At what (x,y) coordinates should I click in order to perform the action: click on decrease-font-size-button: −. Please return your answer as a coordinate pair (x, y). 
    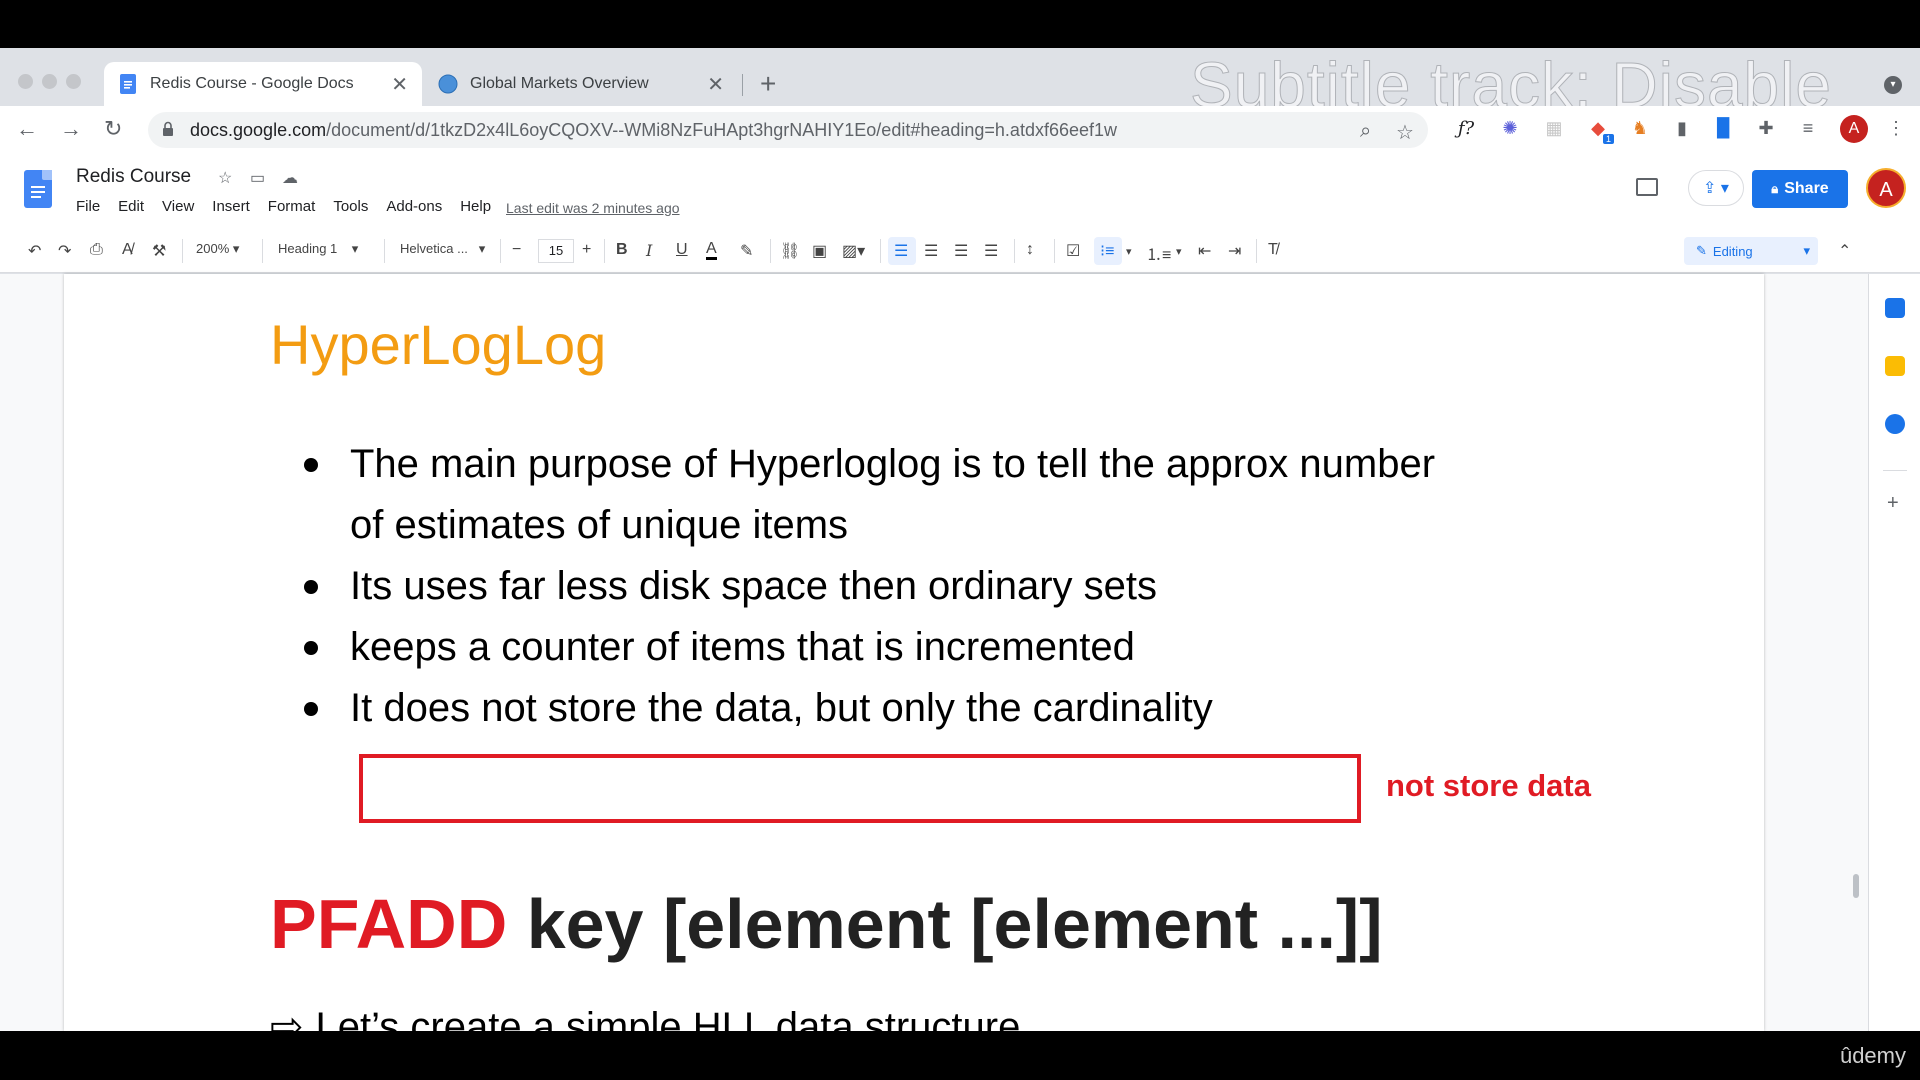
    Looking at the image, I should click on (516, 250).